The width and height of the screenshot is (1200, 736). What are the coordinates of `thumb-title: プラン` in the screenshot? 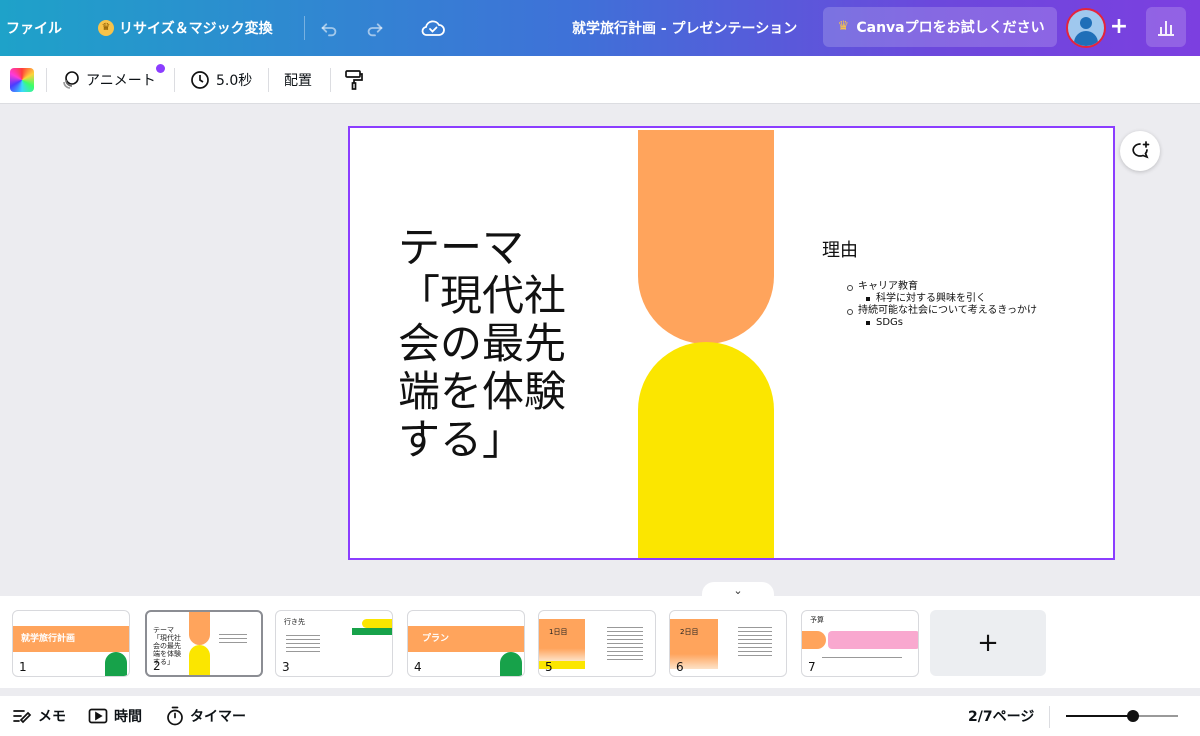 It's located at (466, 639).